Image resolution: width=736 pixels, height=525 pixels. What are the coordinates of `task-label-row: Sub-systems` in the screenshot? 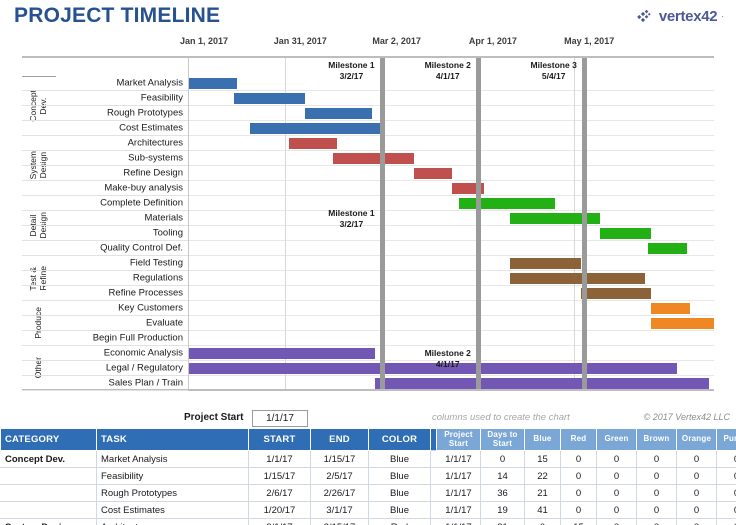 It's located at (105, 158).